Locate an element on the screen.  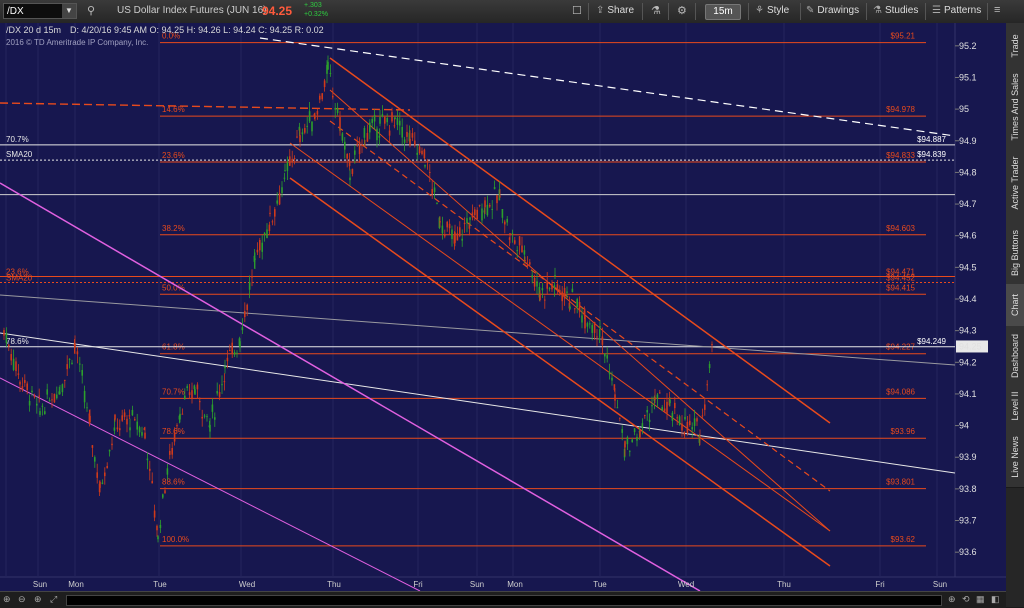
white-level-label: 70.7% is located at coordinates (17, 139).